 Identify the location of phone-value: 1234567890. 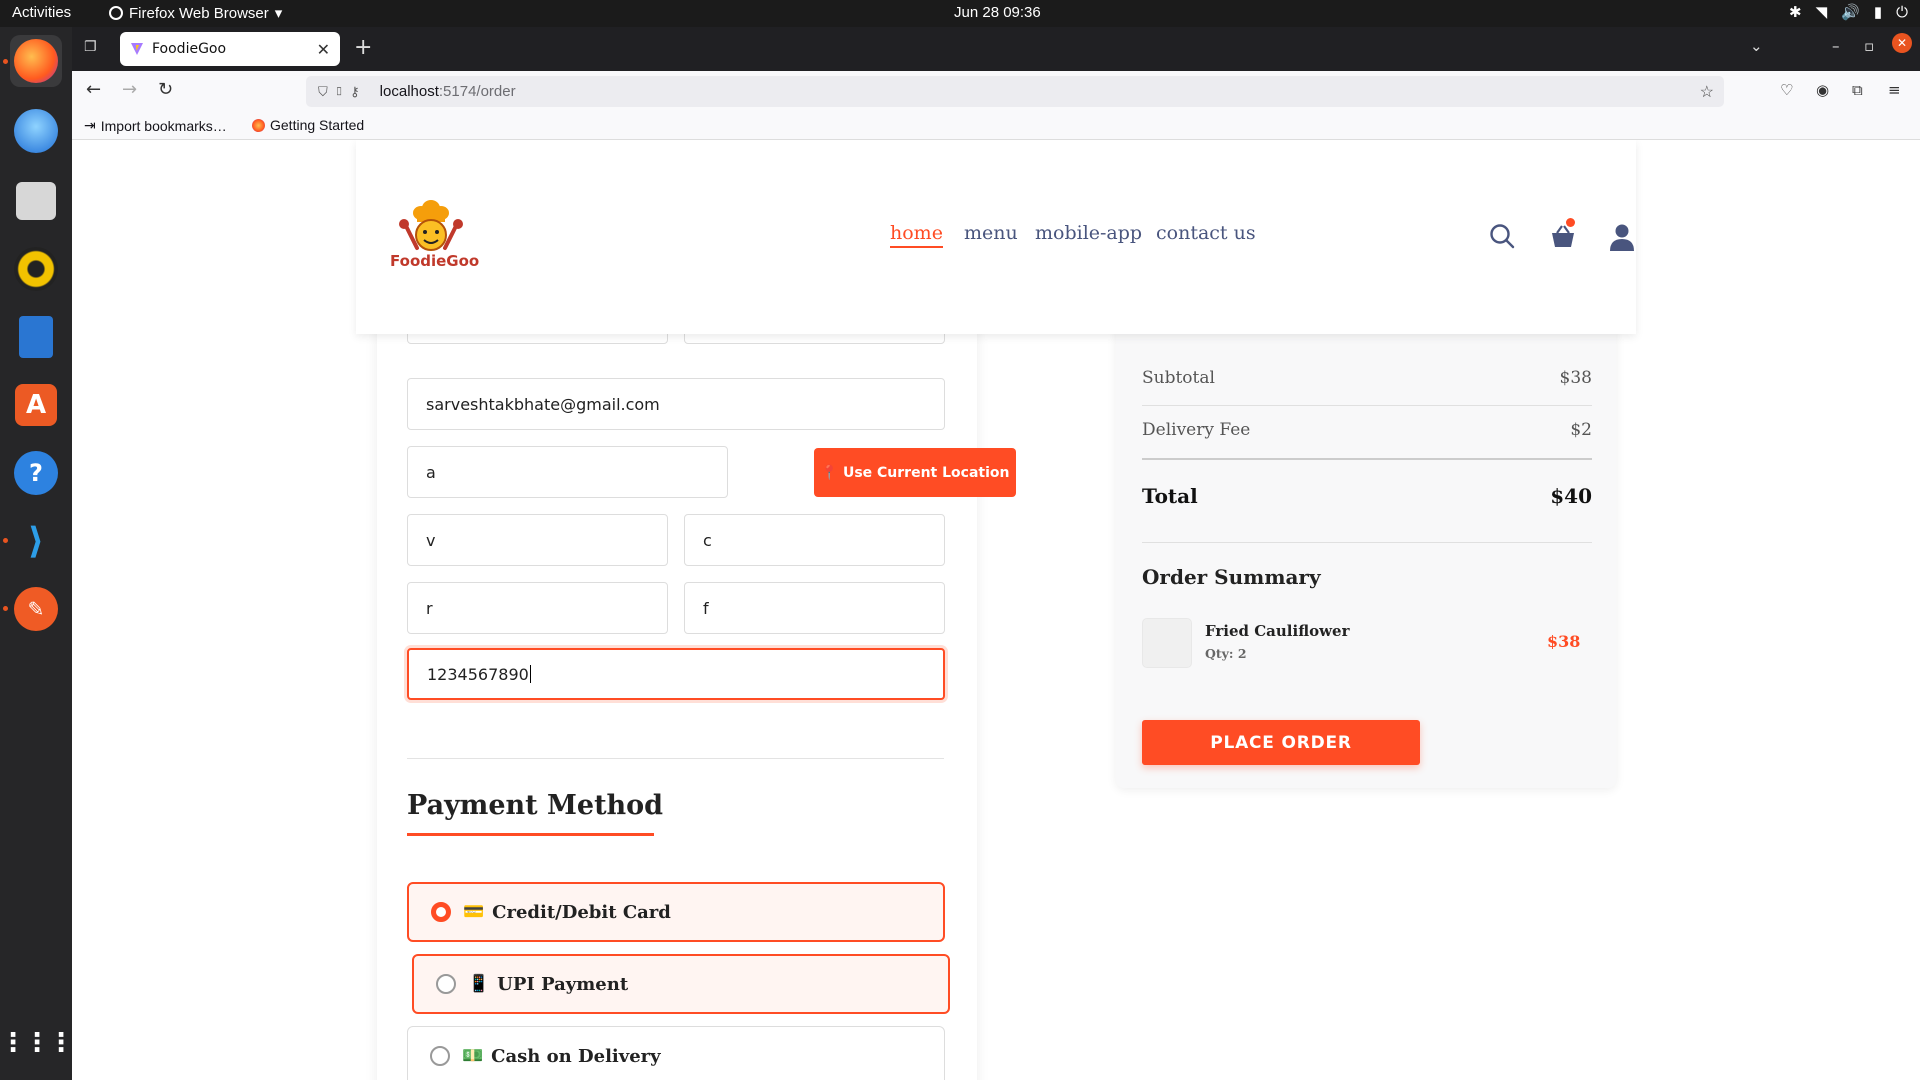
(478, 674).